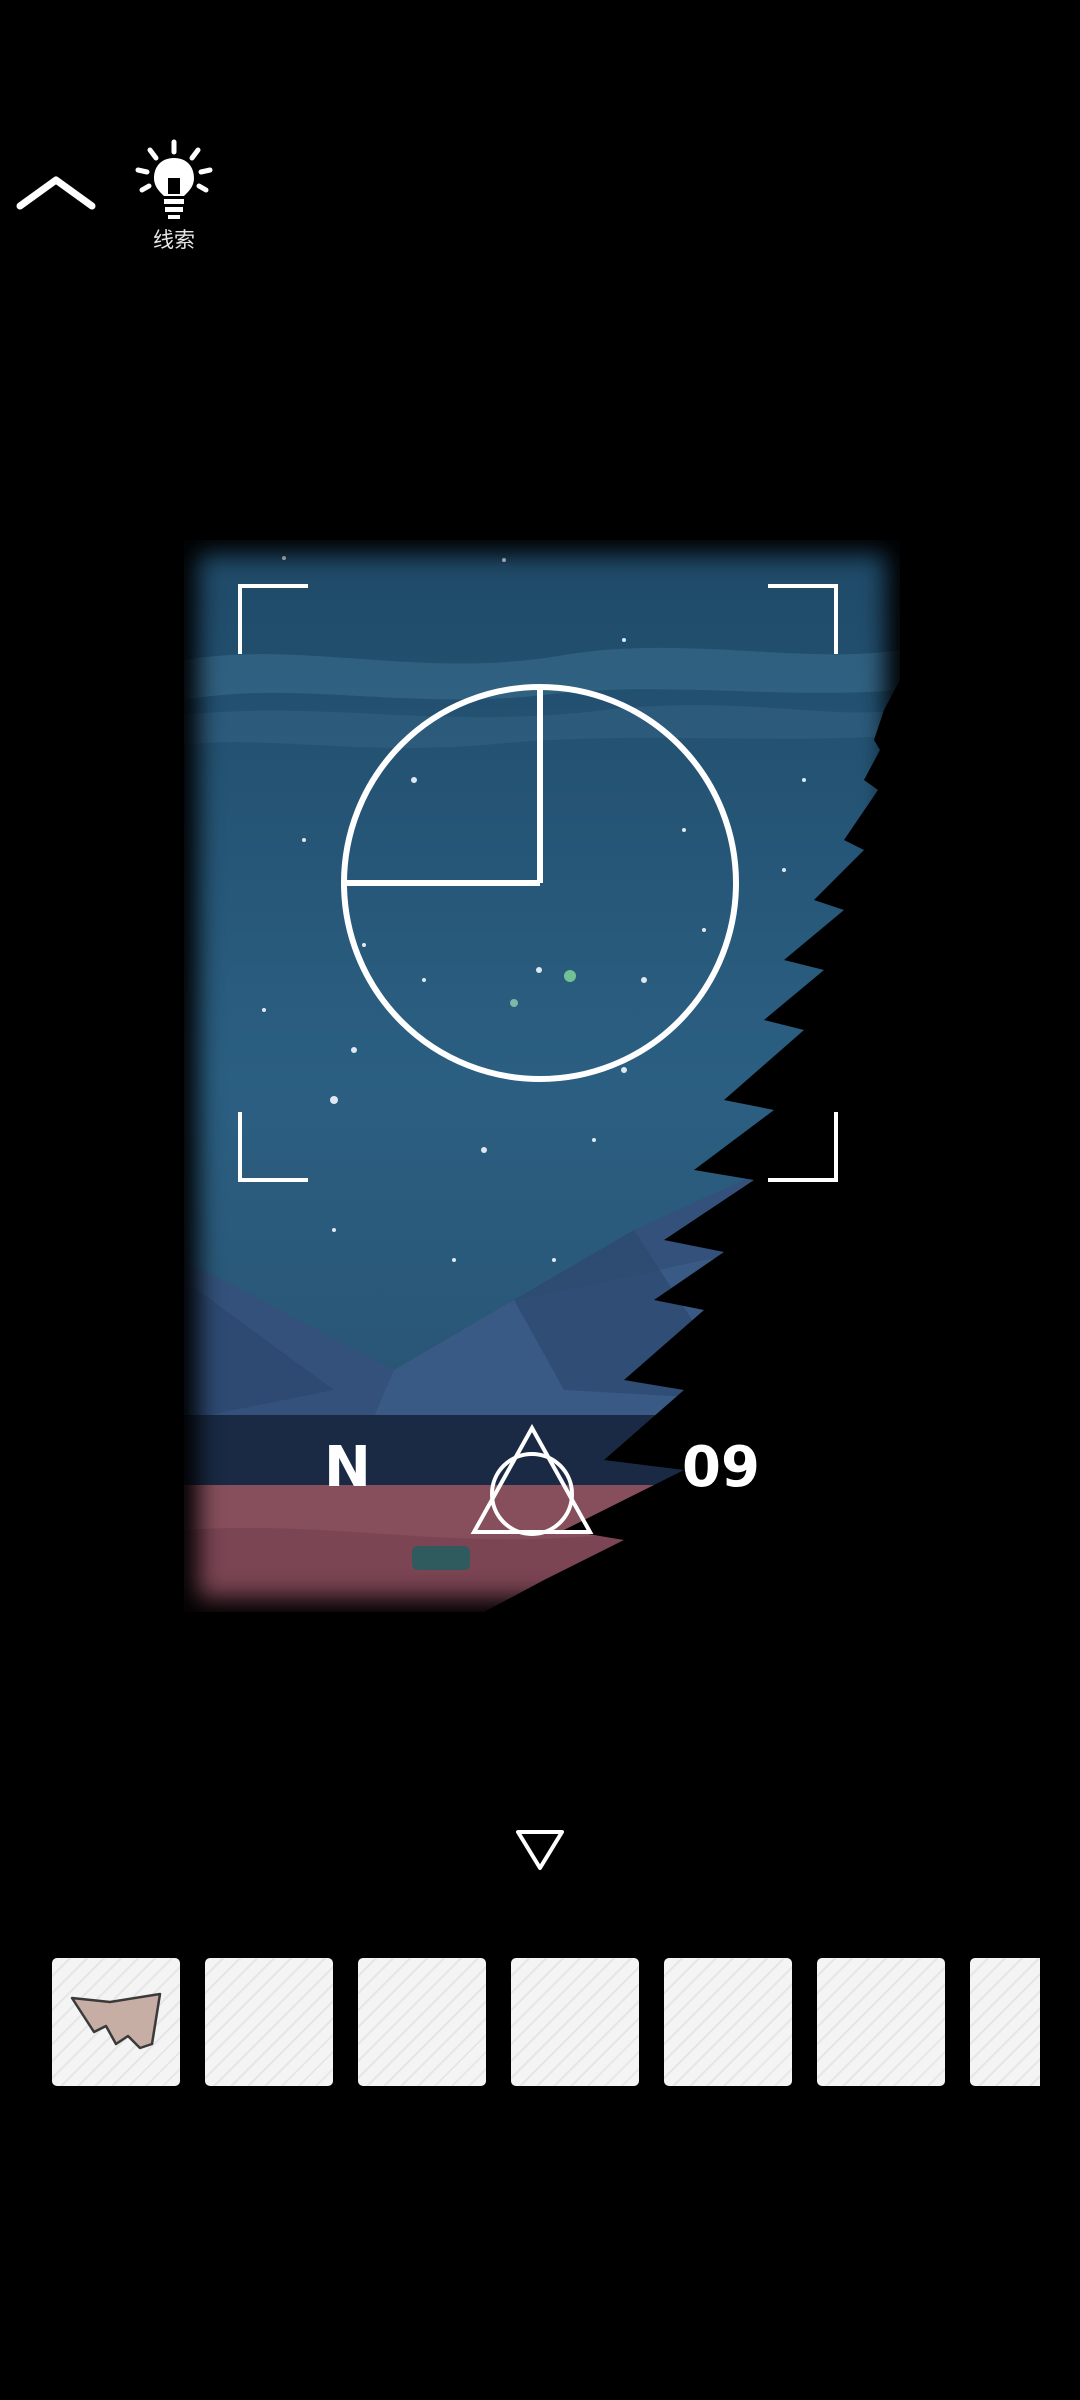  What do you see at coordinates (347, 1467) in the screenshot?
I see `compass-letter: N` at bounding box center [347, 1467].